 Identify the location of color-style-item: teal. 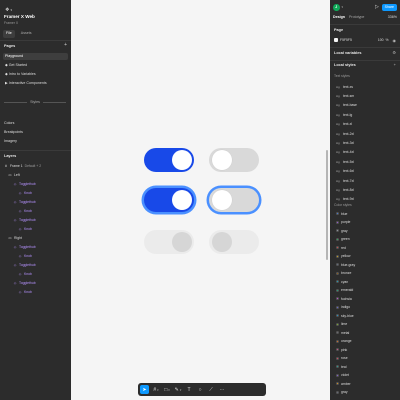
(341, 366).